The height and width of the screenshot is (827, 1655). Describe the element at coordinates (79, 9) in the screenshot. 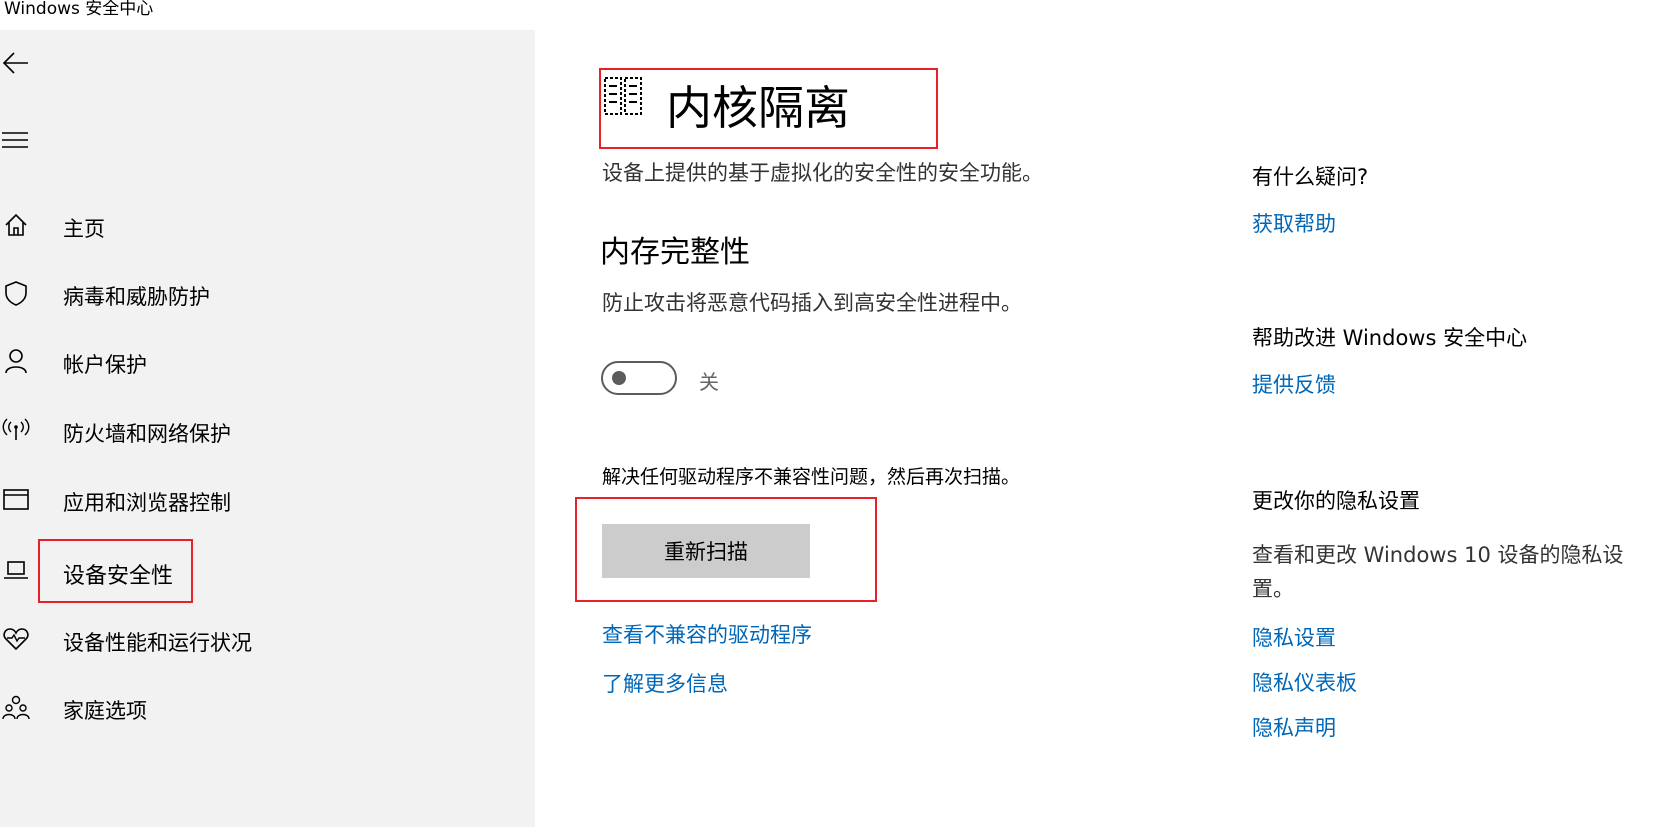

I see `window-title: Windows 安全中心` at that location.